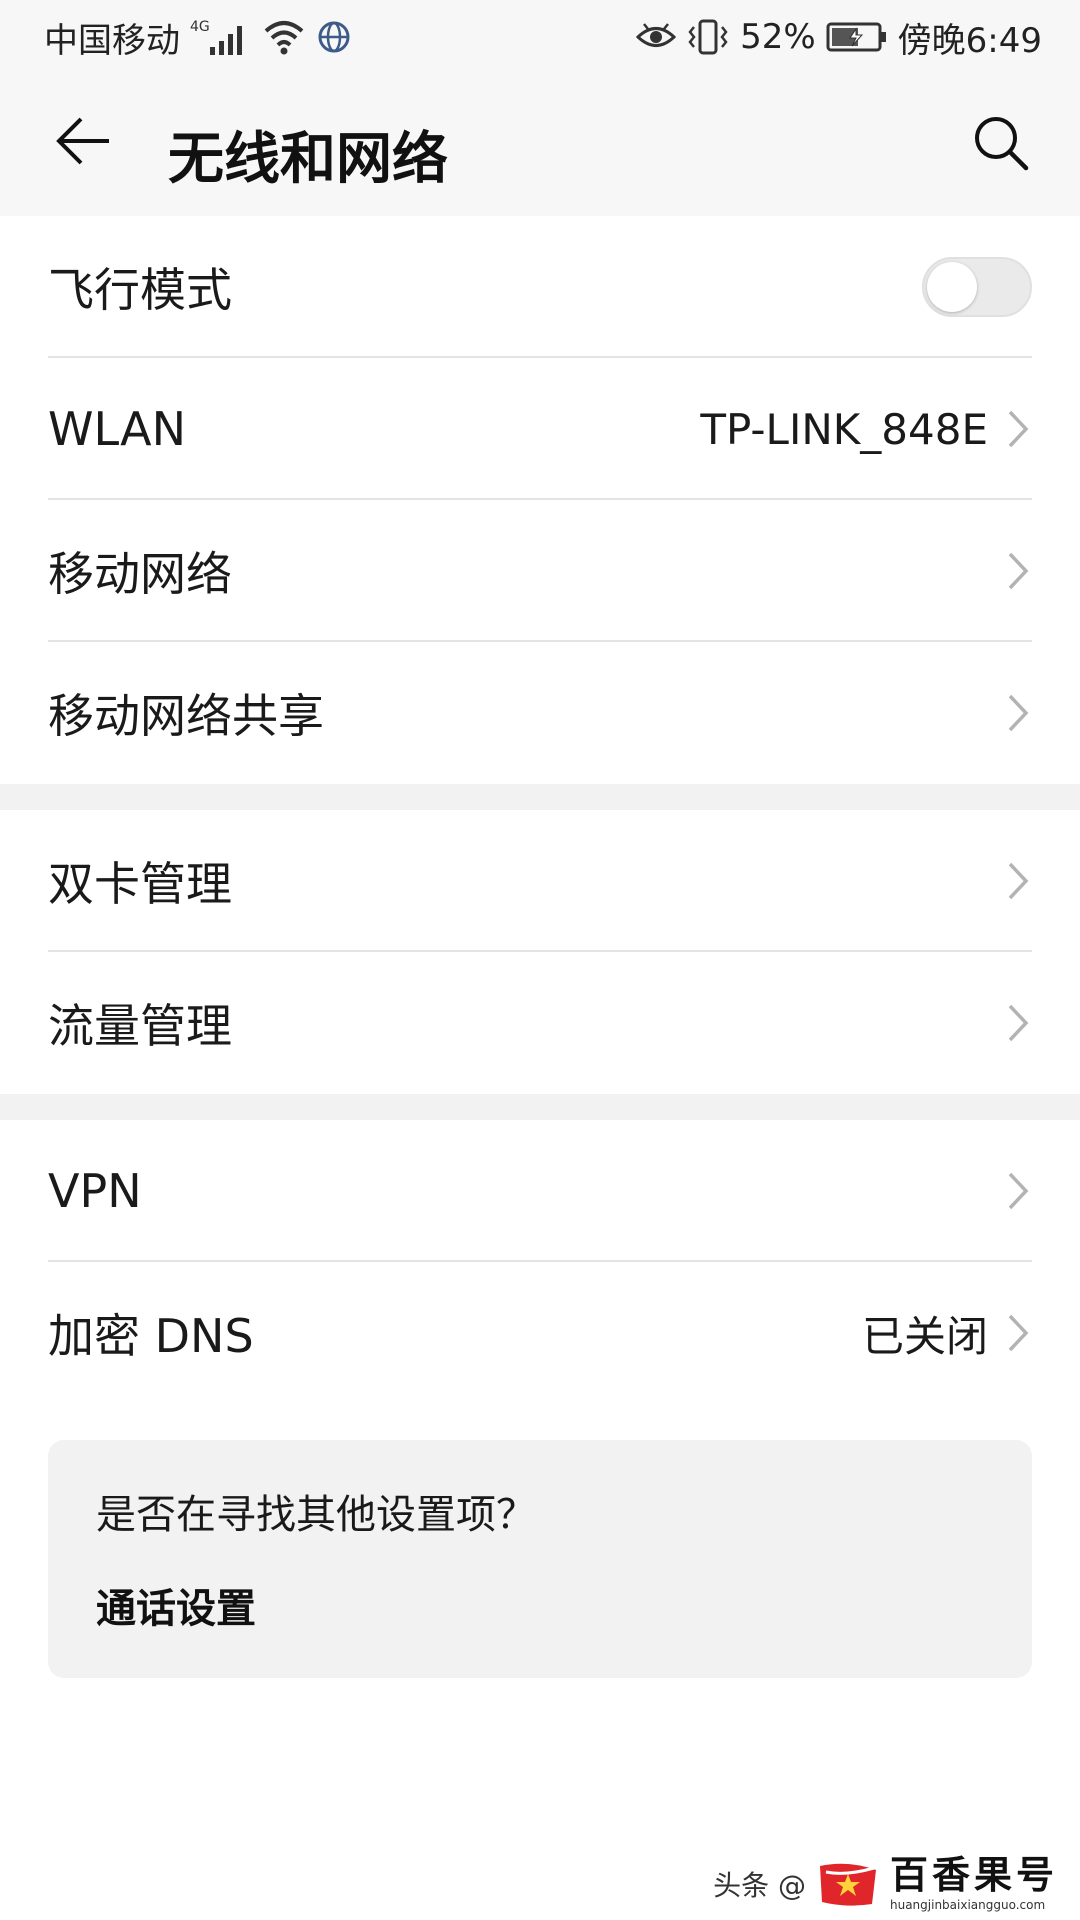 Image resolution: width=1080 pixels, height=1920 pixels. What do you see at coordinates (540, 881) in the screenshot?
I see `dual-sim-row: 双卡管理` at bounding box center [540, 881].